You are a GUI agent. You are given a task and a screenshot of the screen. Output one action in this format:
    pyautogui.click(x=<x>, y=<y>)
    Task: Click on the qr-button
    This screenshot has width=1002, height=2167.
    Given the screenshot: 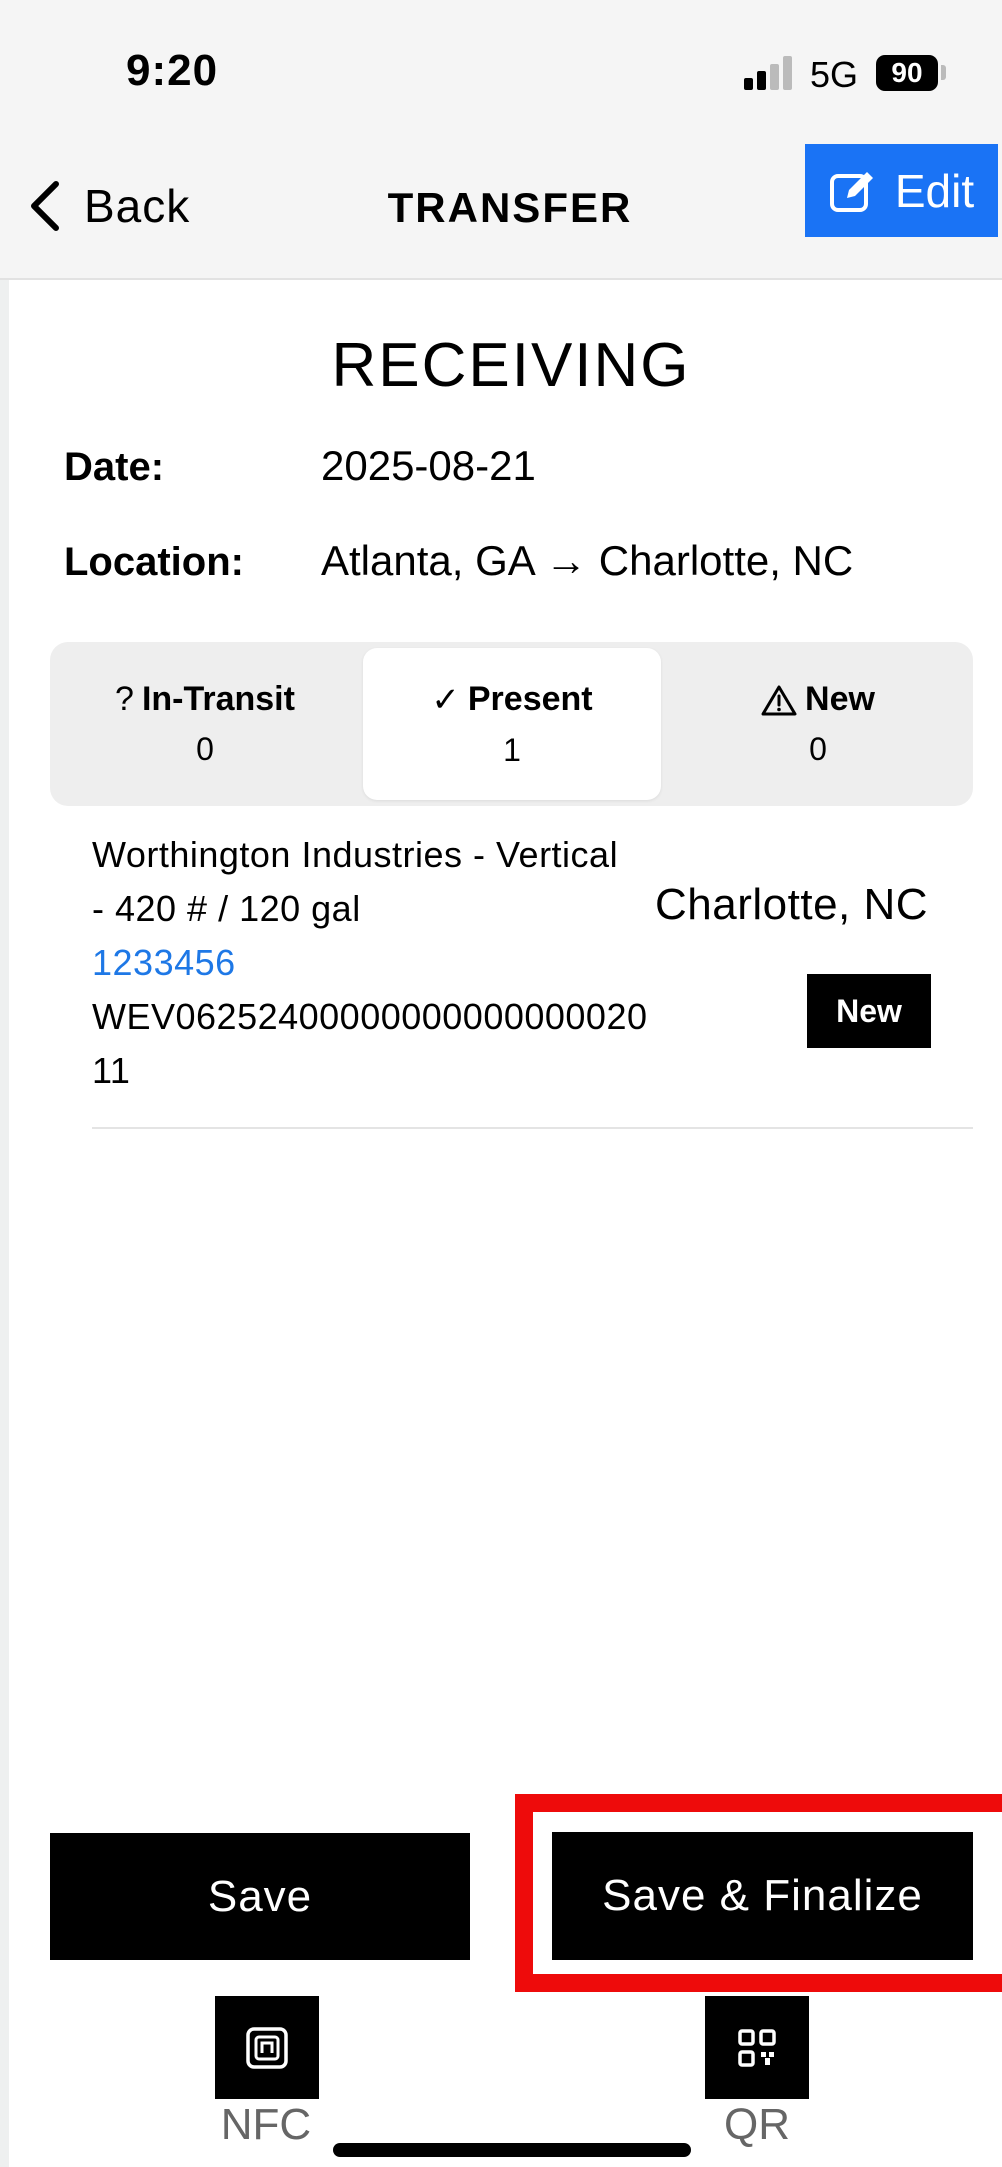 What is the action you would take?
    pyautogui.click(x=757, y=2047)
    